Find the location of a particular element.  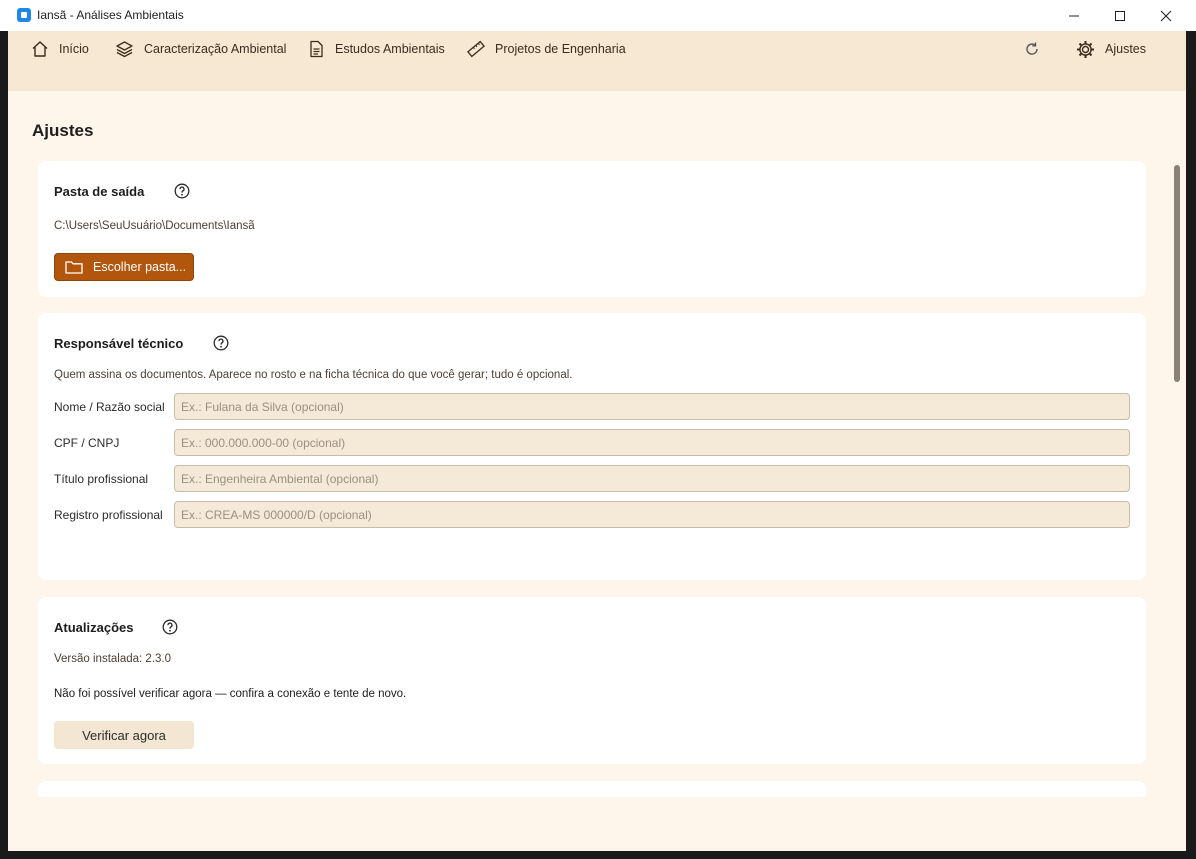

window-border-right is located at coordinates (1191, 441).